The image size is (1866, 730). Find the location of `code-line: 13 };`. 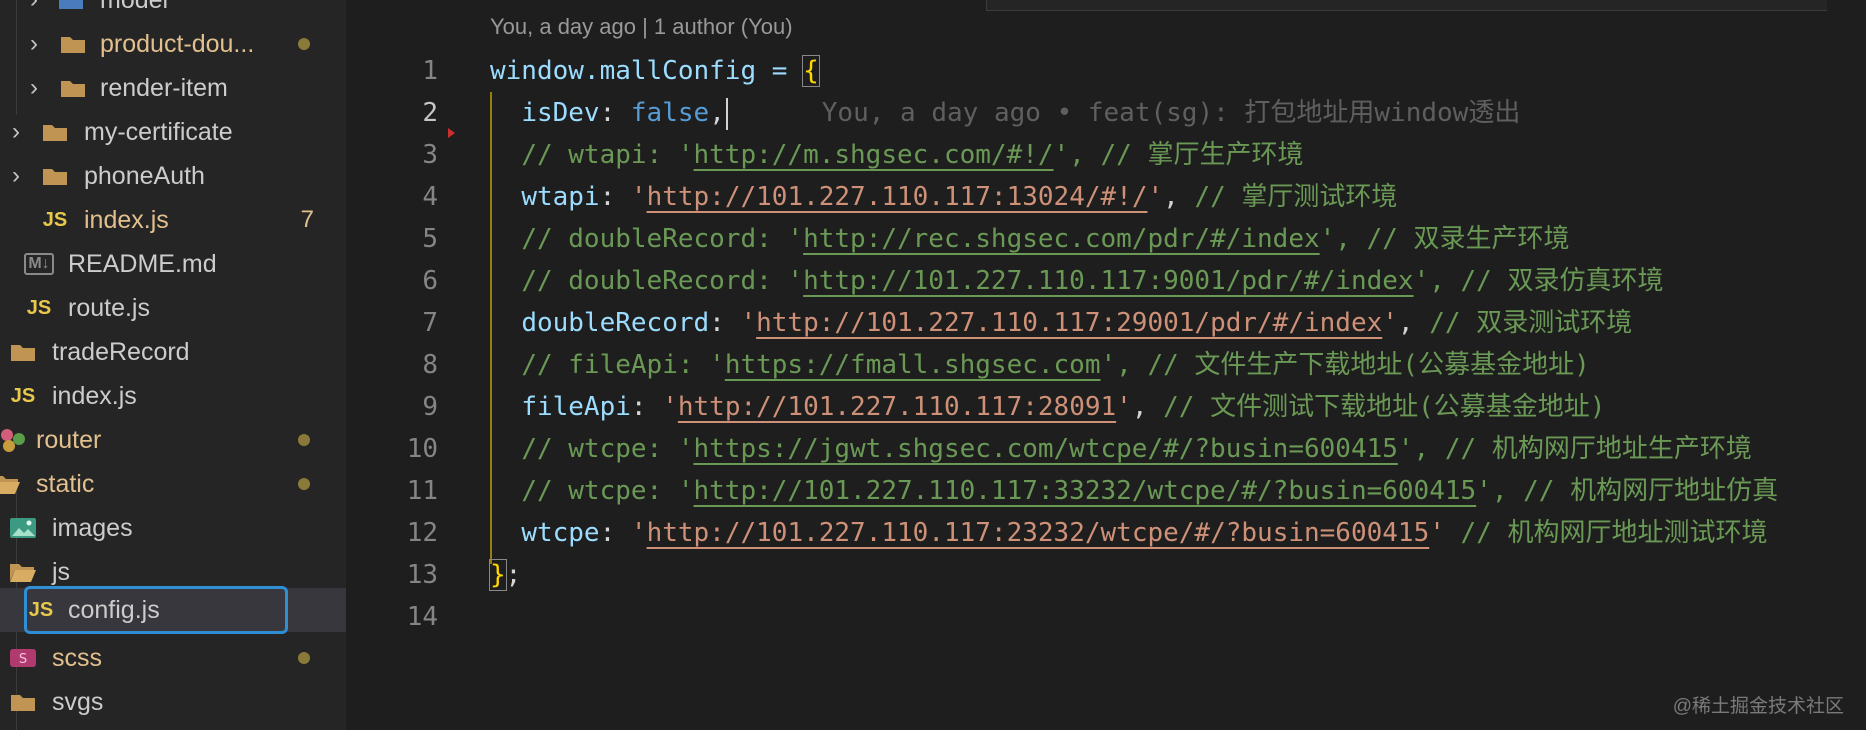

code-line: 13 }; is located at coordinates (1106, 575).